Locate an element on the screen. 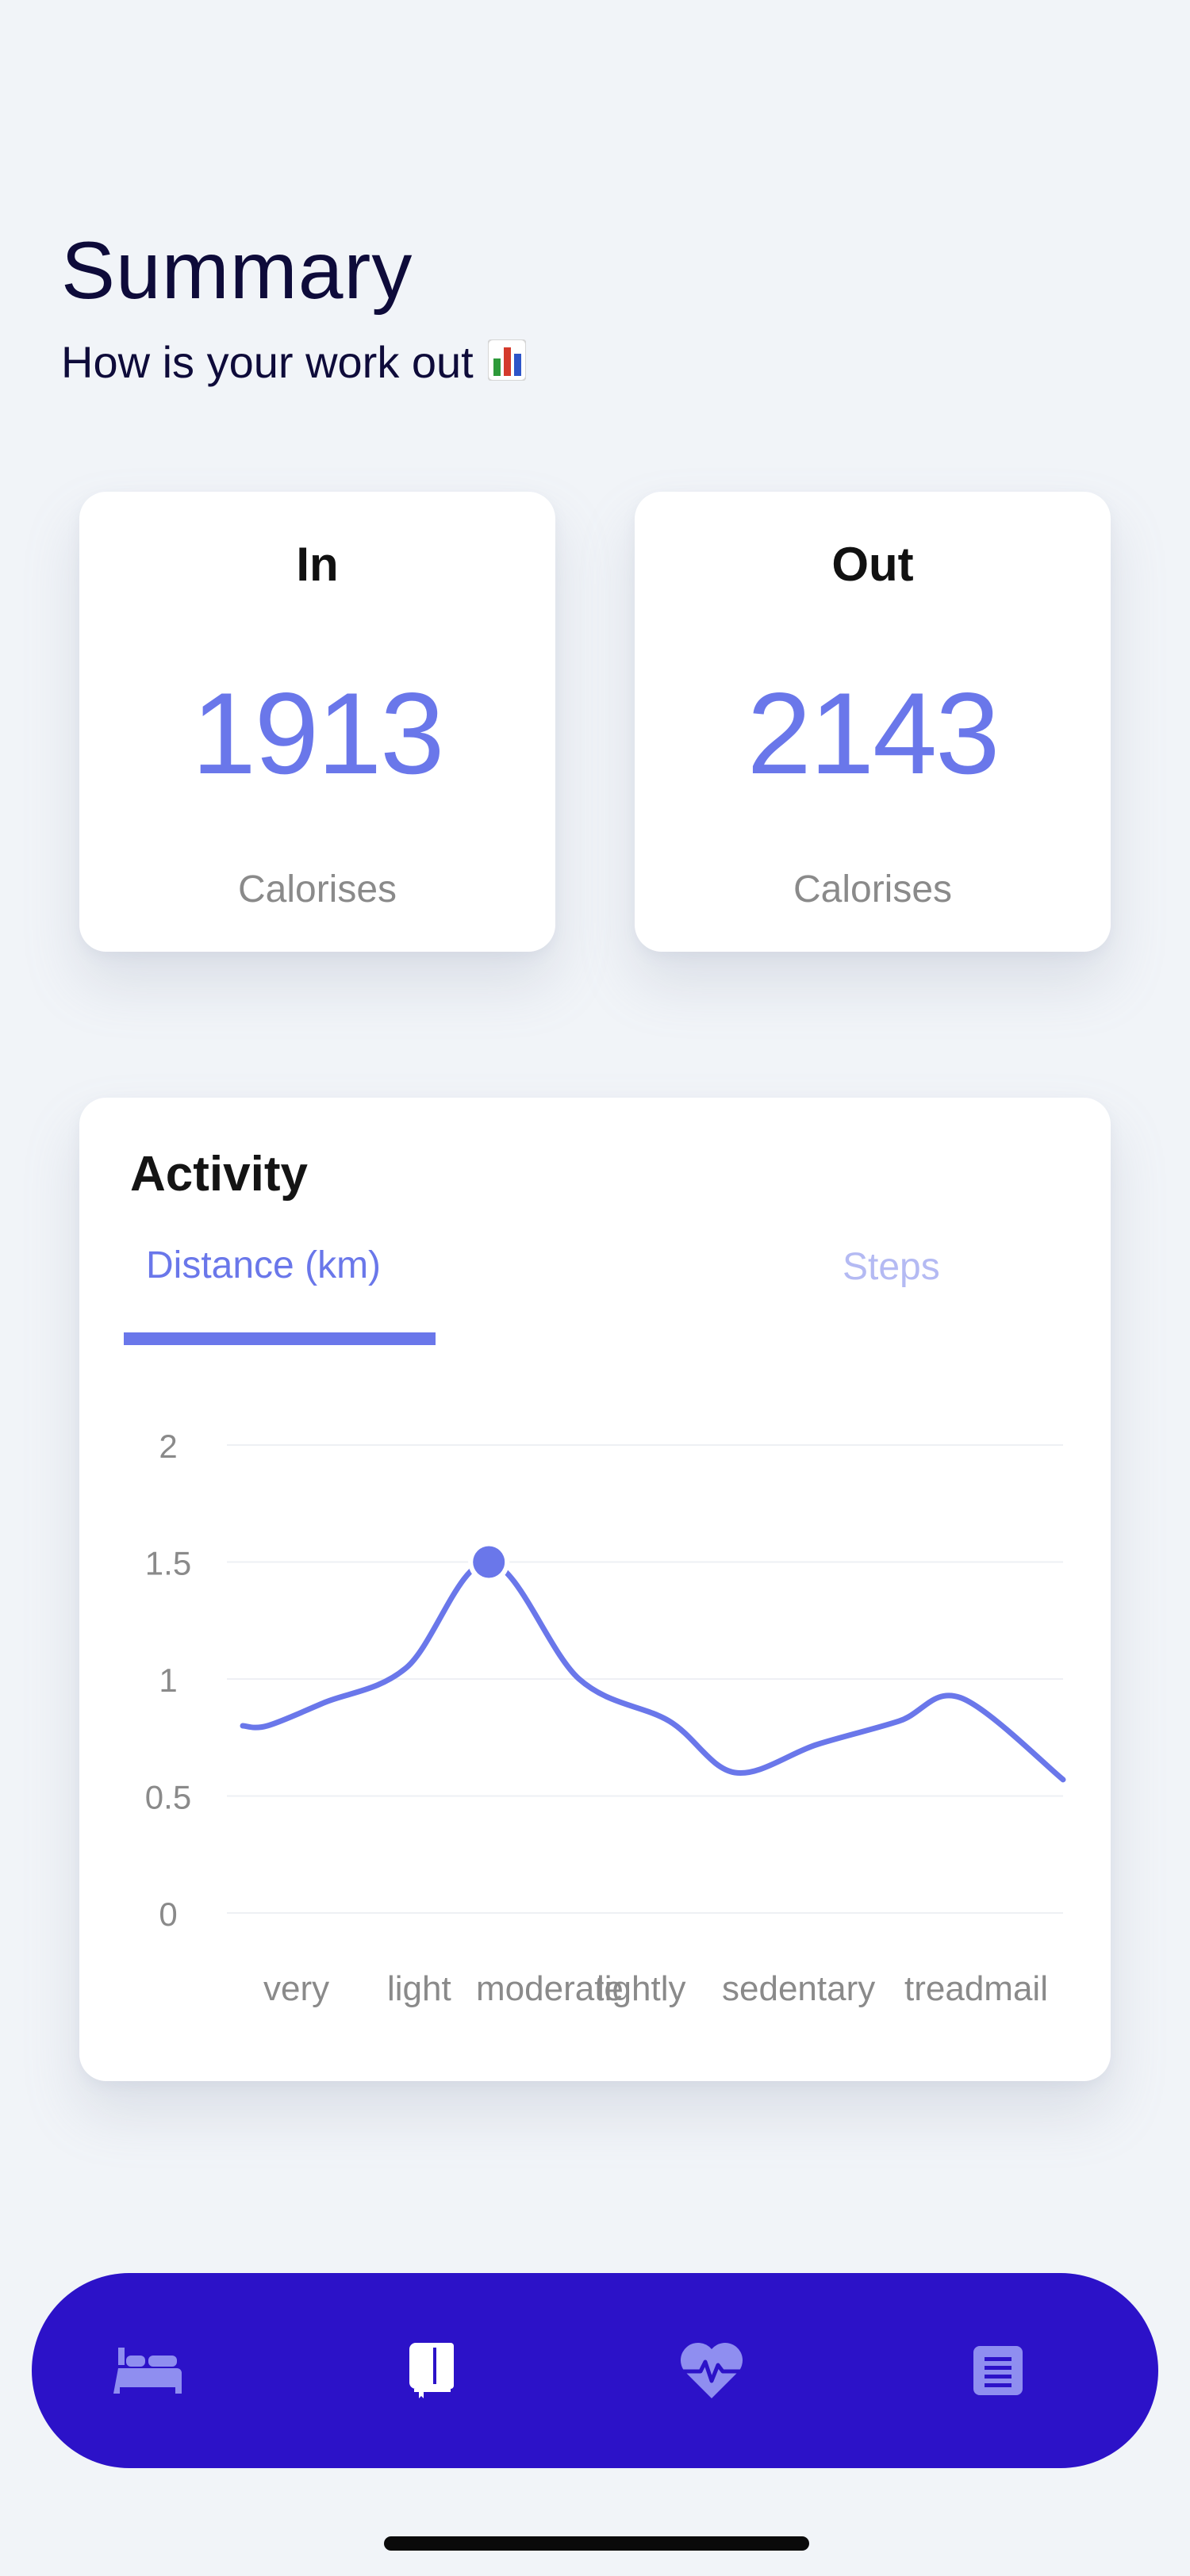  bar-chart-emoji-icon is located at coordinates (506, 360).